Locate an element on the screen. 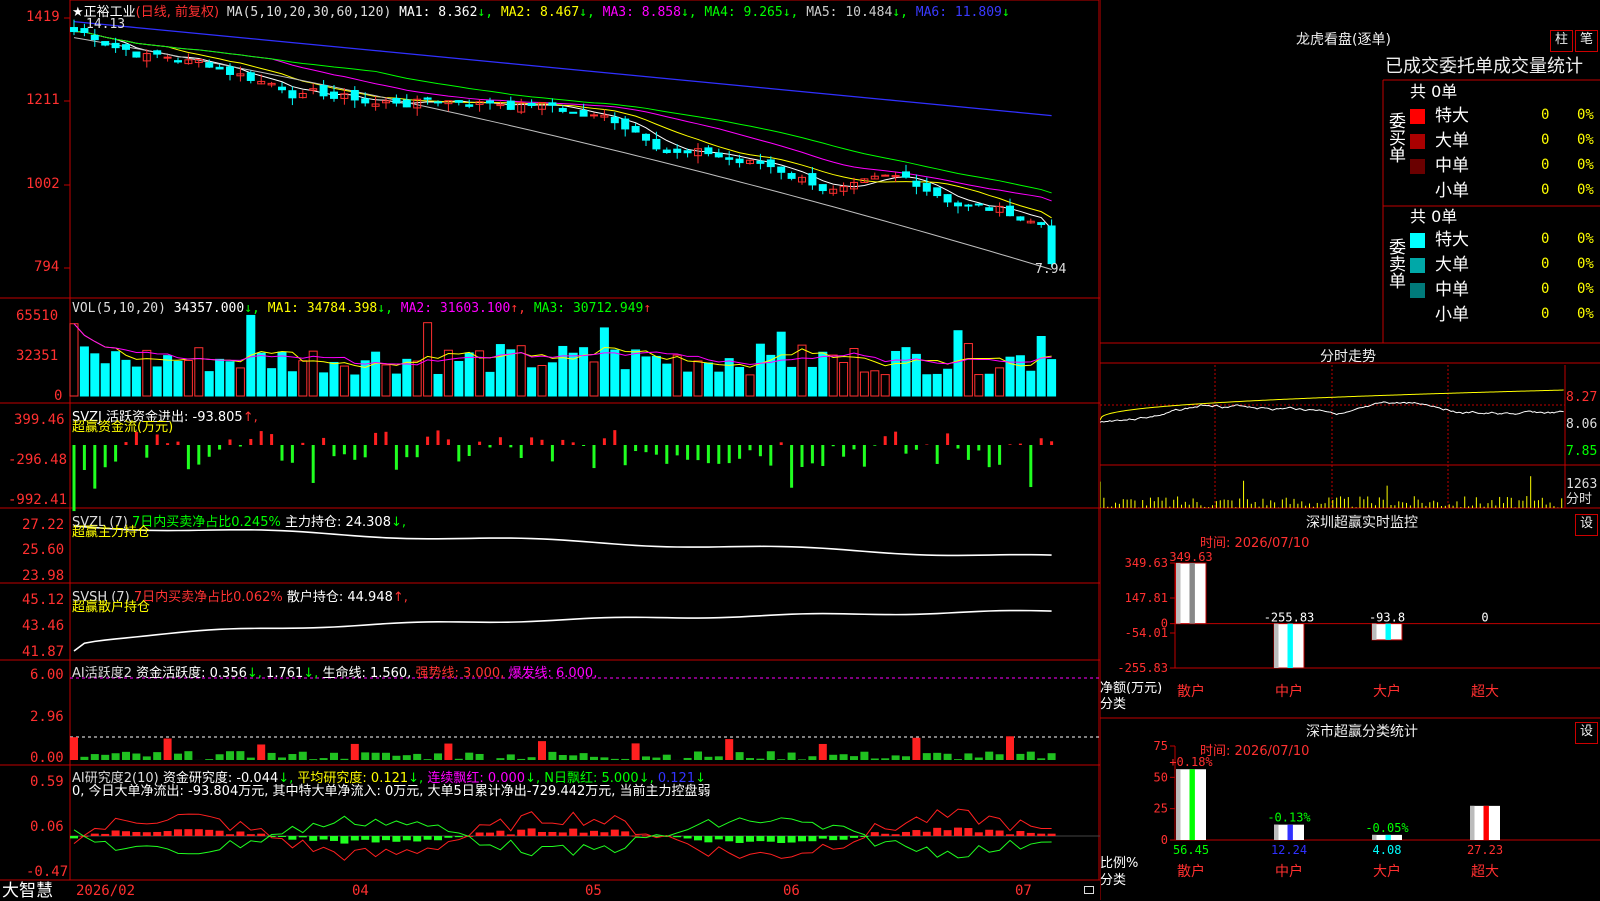  lock-icon is located at coordinates (1089, 890).